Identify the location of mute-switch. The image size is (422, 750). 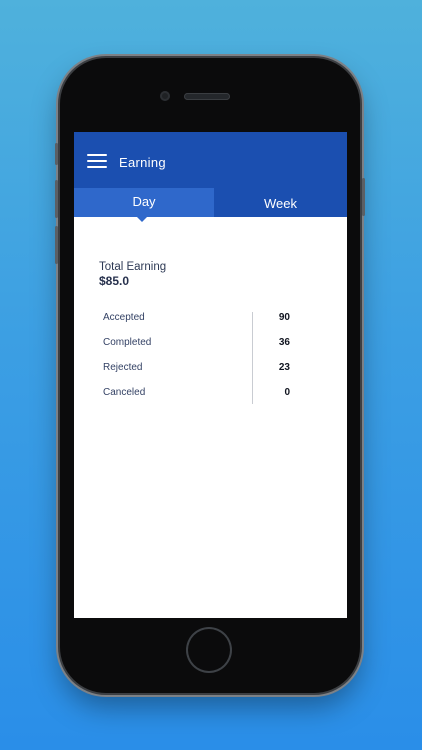
(56, 245).